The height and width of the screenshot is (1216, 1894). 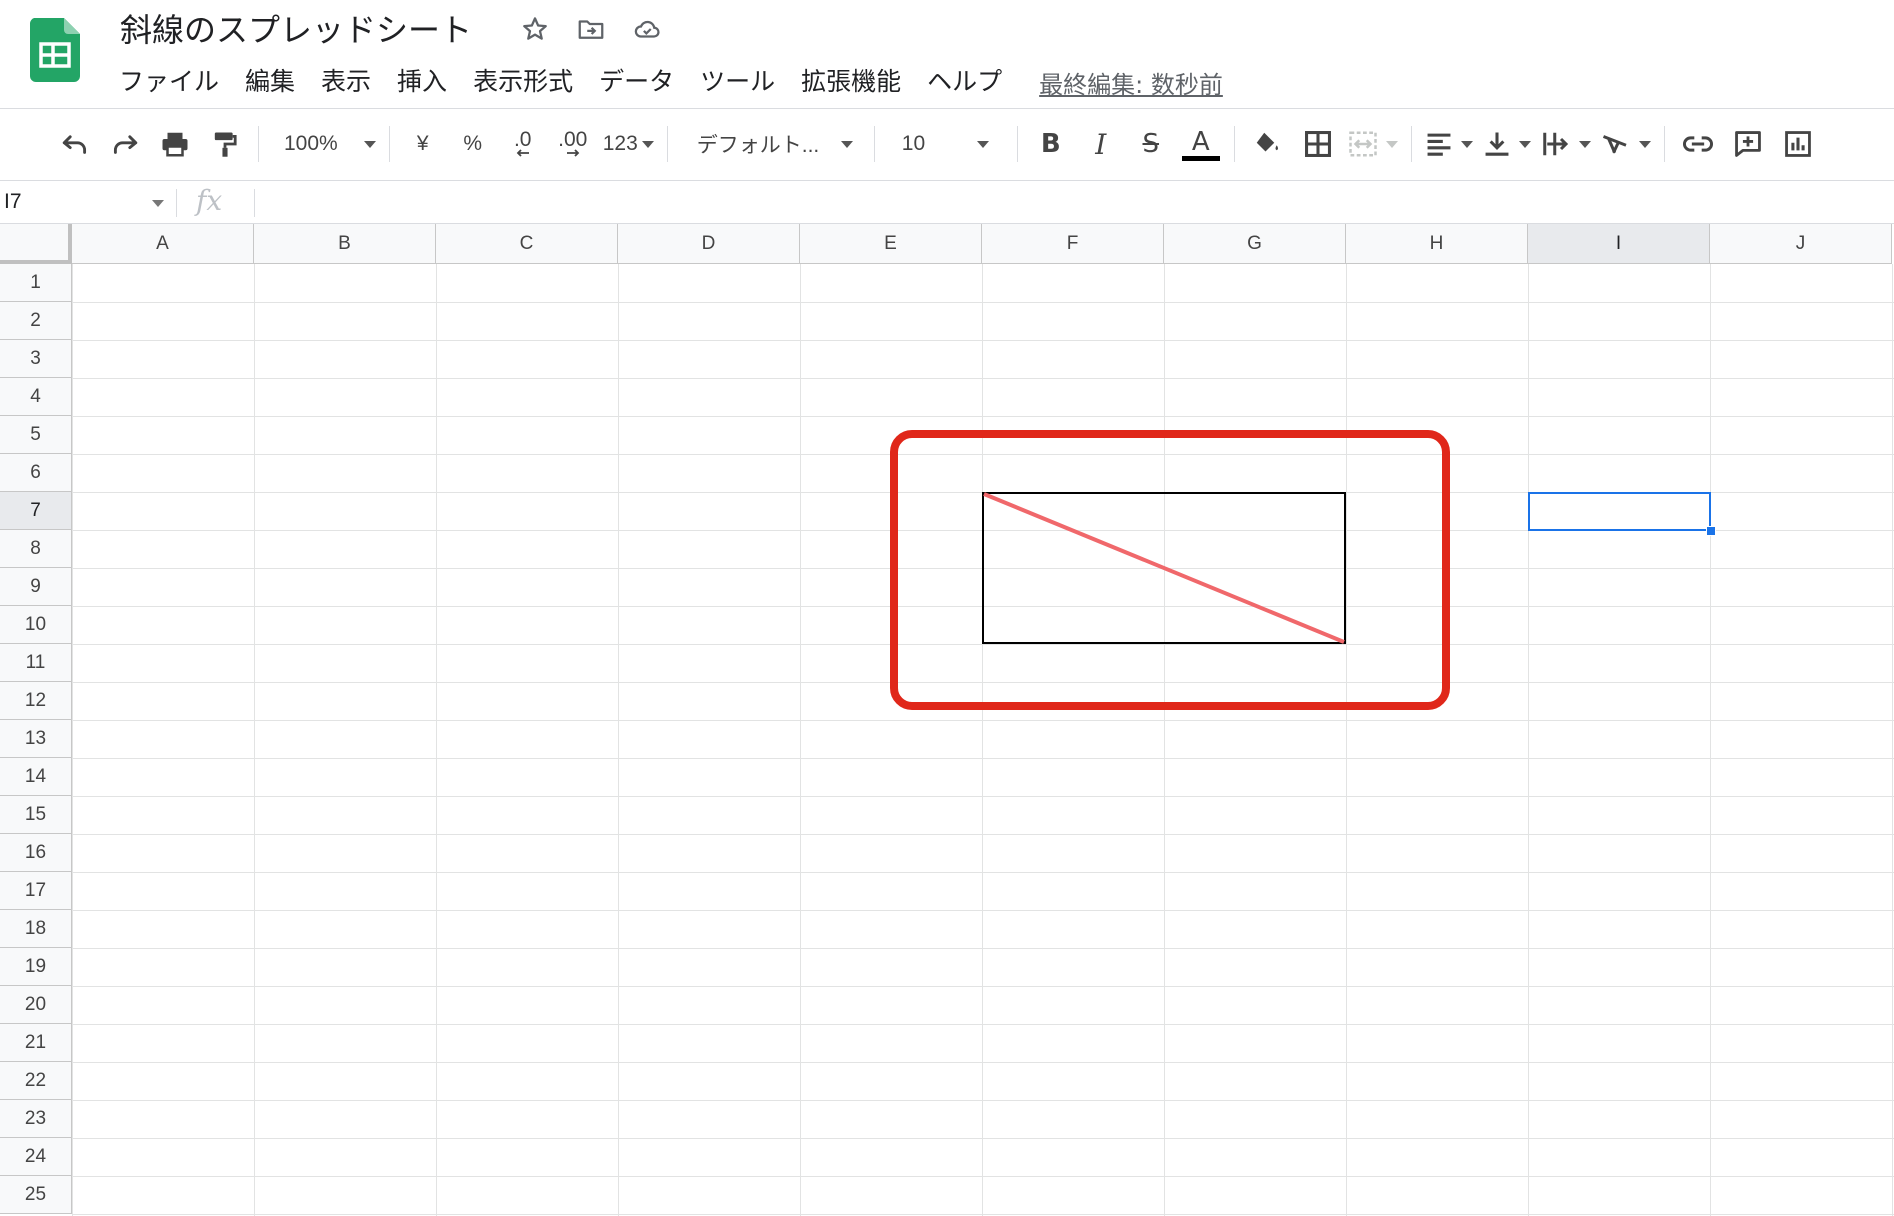 I want to click on paint-format-button, so click(x=225, y=144).